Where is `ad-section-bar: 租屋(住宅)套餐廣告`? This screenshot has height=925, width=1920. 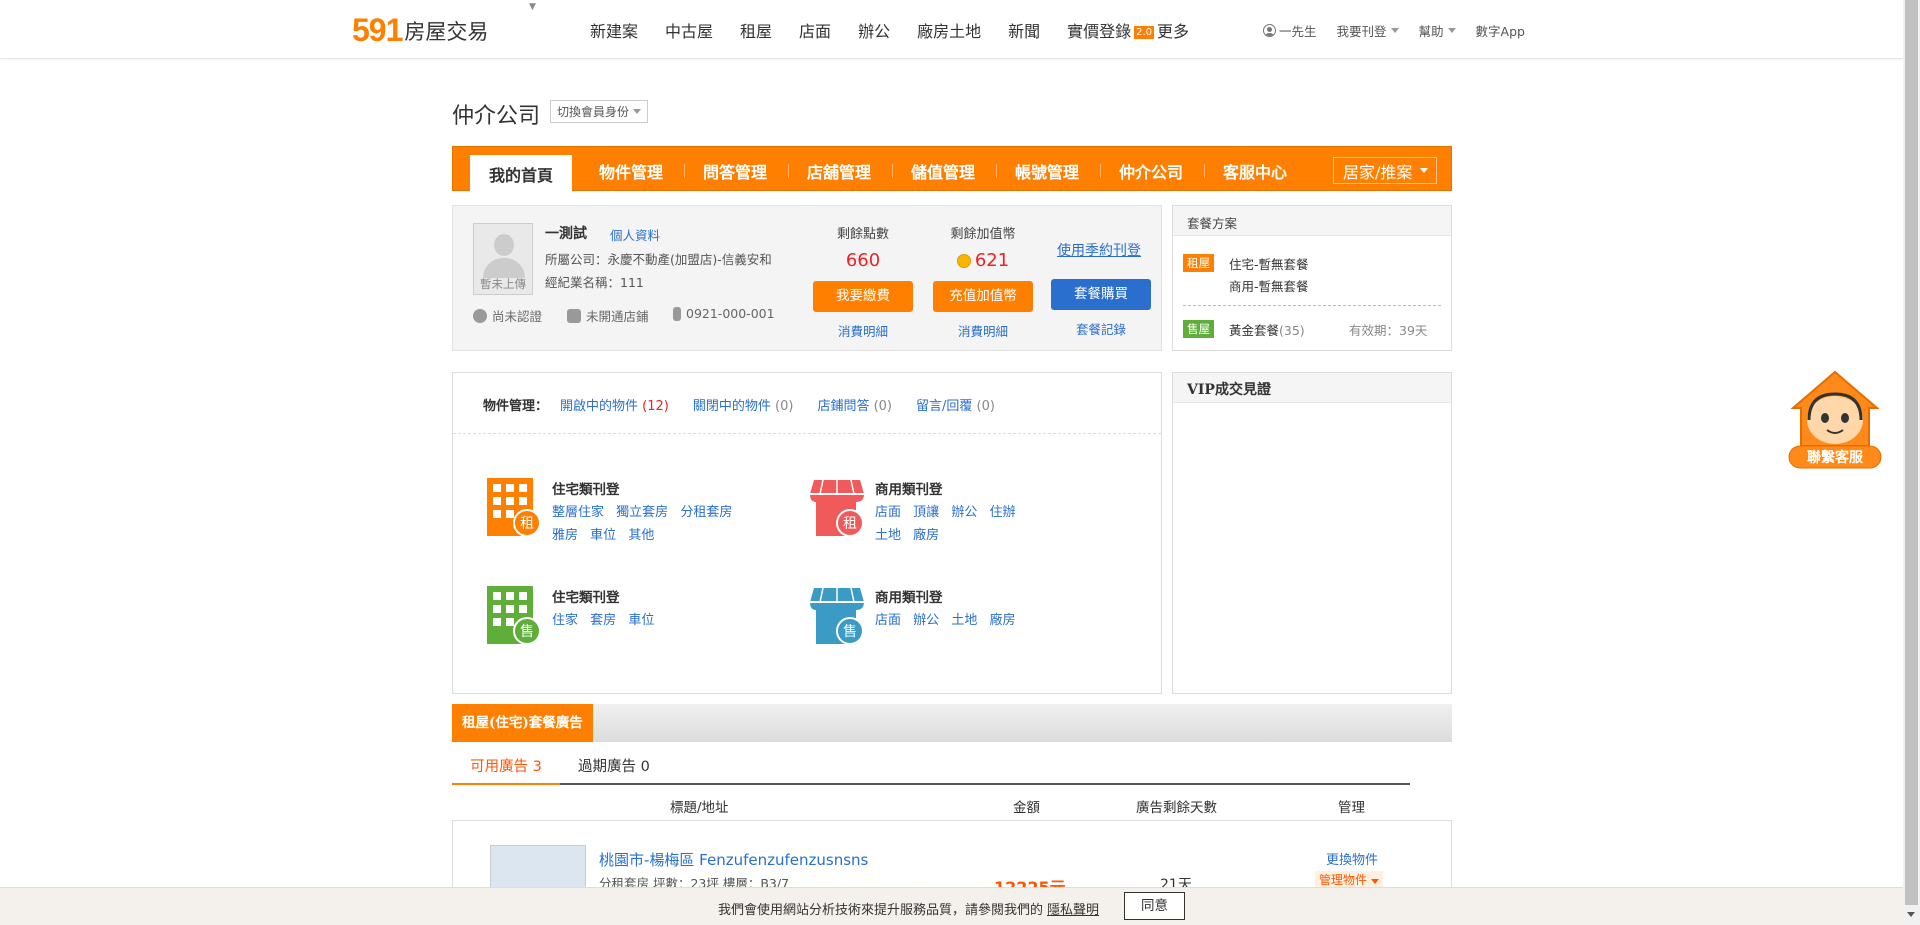 ad-section-bar: 租屋(住宅)套餐廣告 is located at coordinates (952, 723).